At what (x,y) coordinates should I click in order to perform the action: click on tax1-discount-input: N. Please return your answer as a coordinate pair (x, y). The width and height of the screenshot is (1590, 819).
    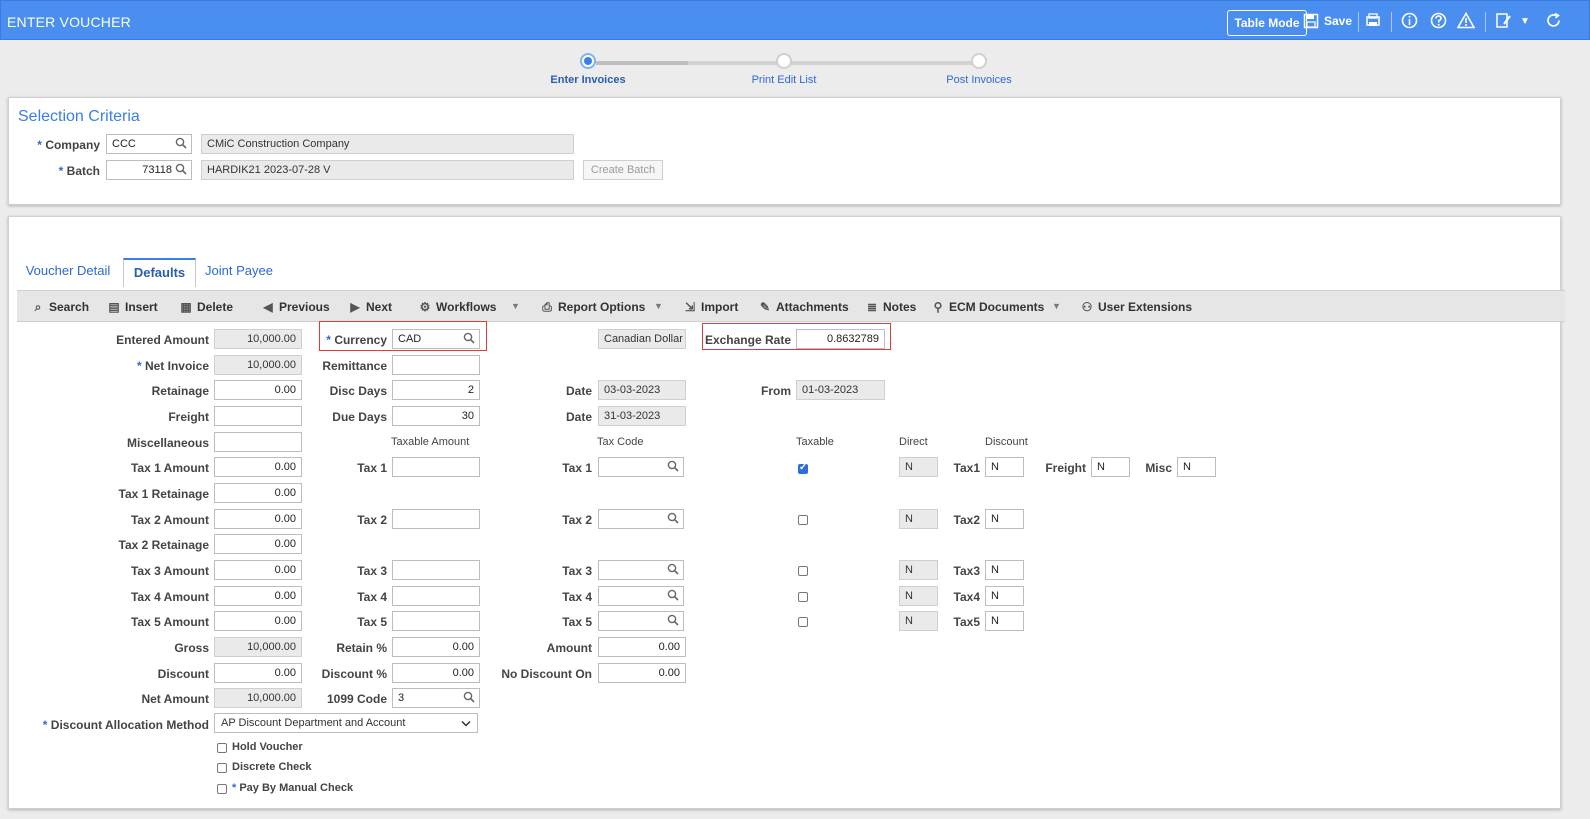
    Looking at the image, I should click on (1004, 467).